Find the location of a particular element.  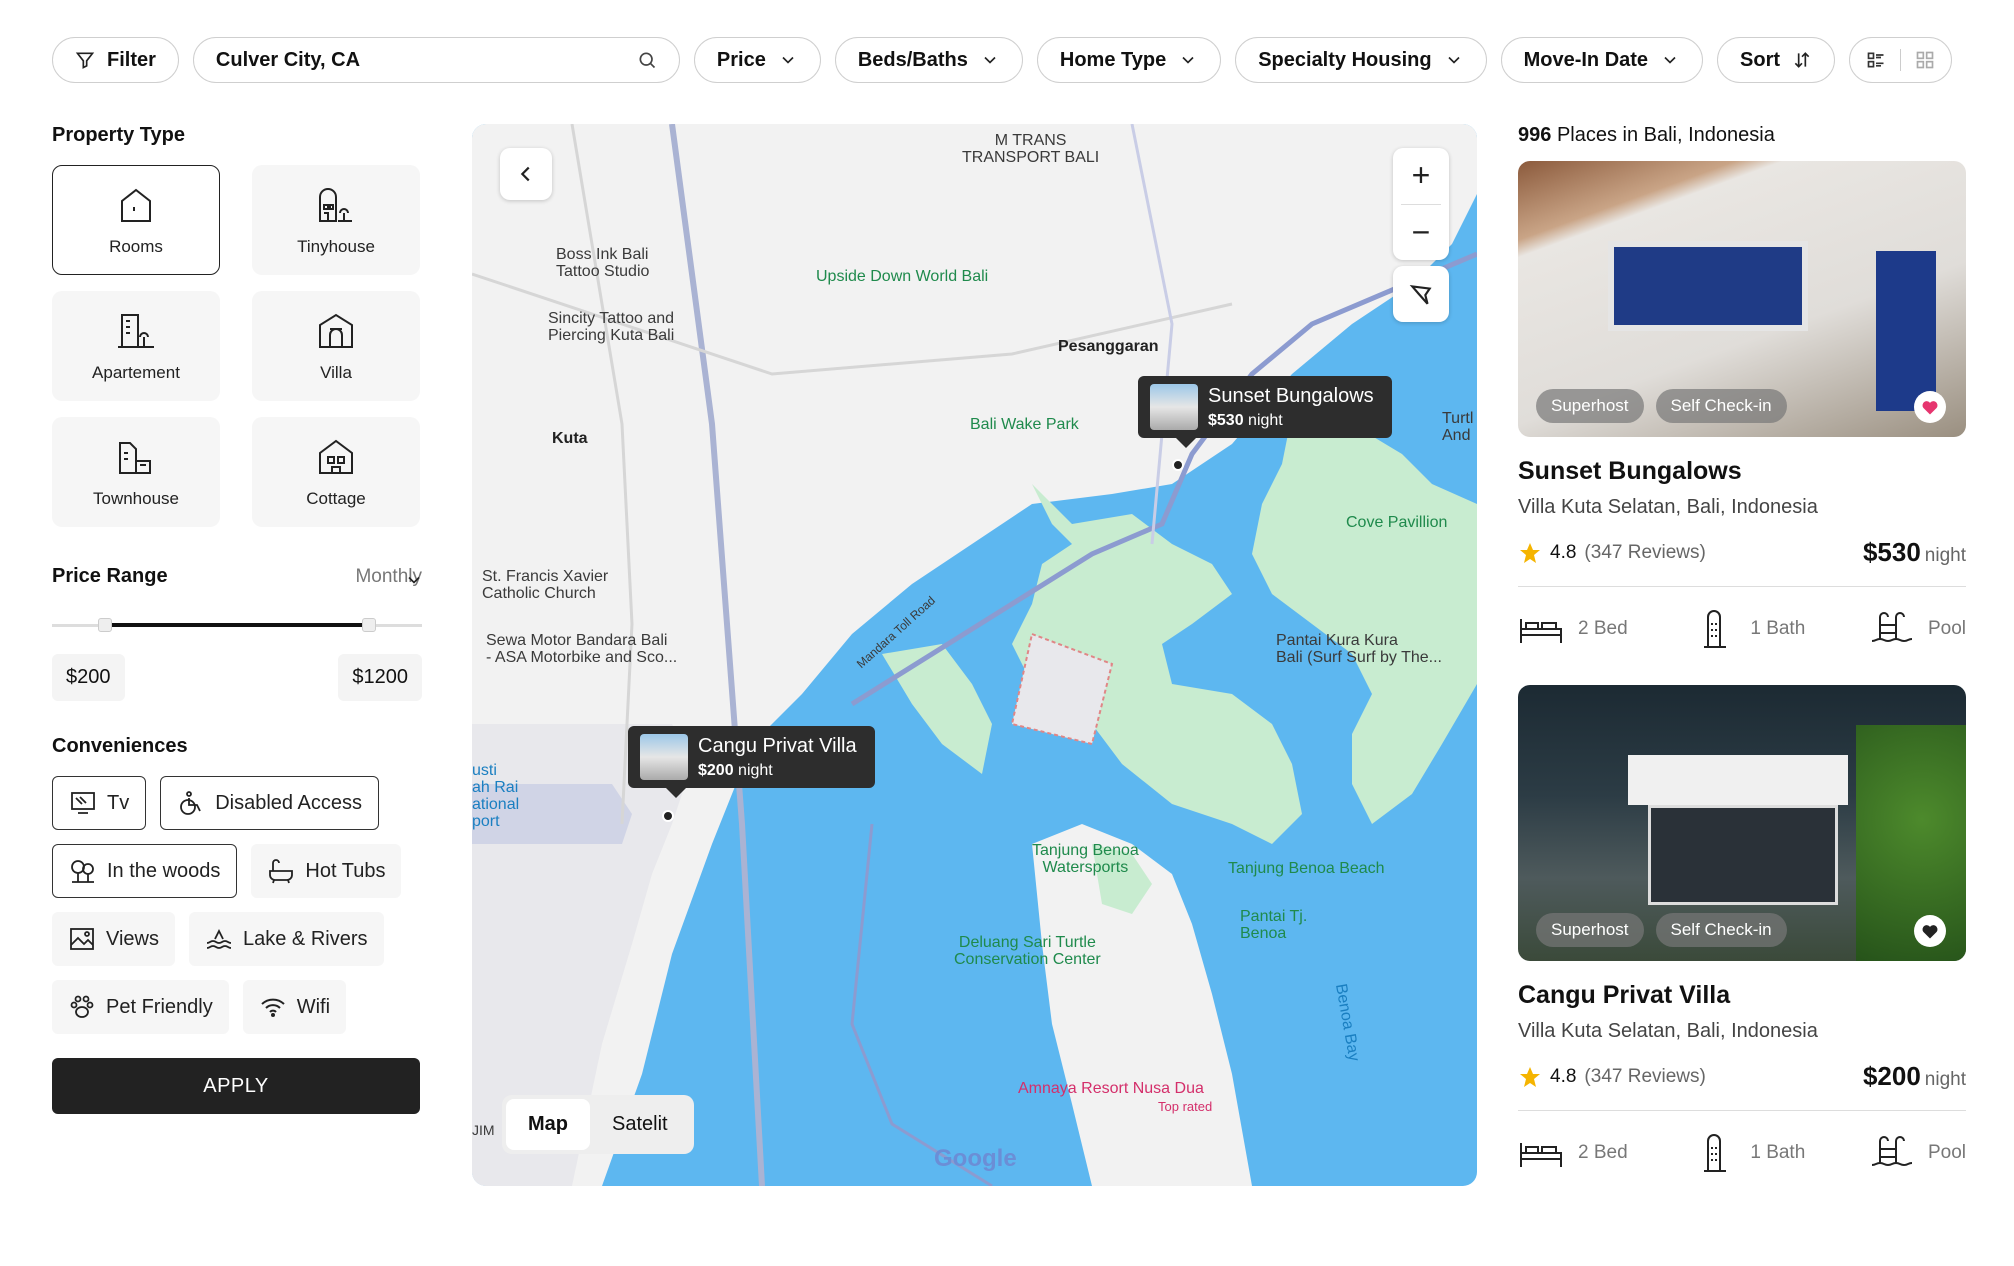

move-in-date-dropdown: Move-In Date is located at coordinates (1602, 60).